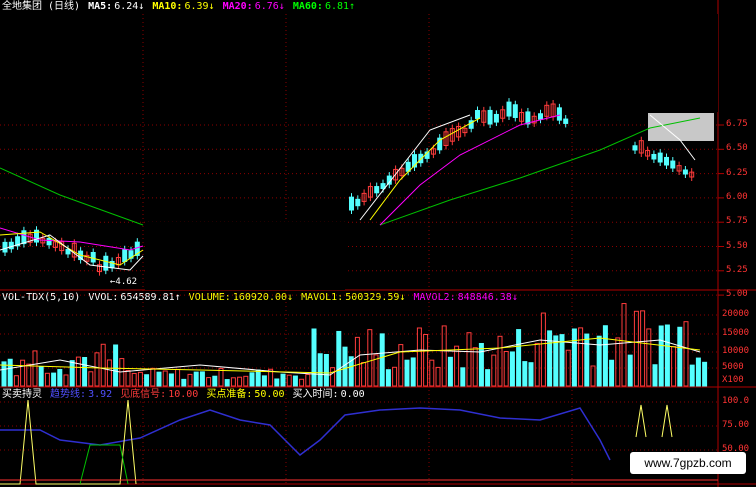 This screenshot has height=487, width=756. What do you see at coordinates (667, 421) in the screenshot?
I see `signal-spike` at bounding box center [667, 421].